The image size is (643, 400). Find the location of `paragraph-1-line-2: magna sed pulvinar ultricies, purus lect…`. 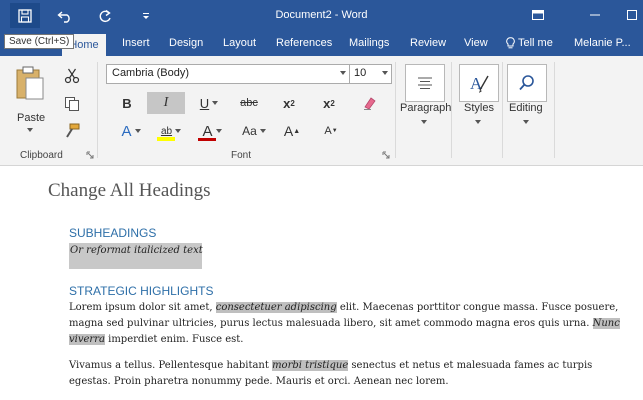

paragraph-1-line-2: magna sed pulvinar ultricies, purus lect… is located at coordinates (344, 323).